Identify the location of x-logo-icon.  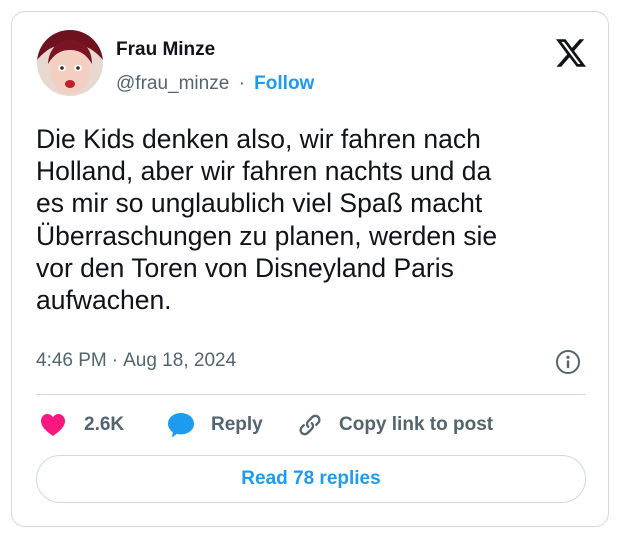
(571, 53).